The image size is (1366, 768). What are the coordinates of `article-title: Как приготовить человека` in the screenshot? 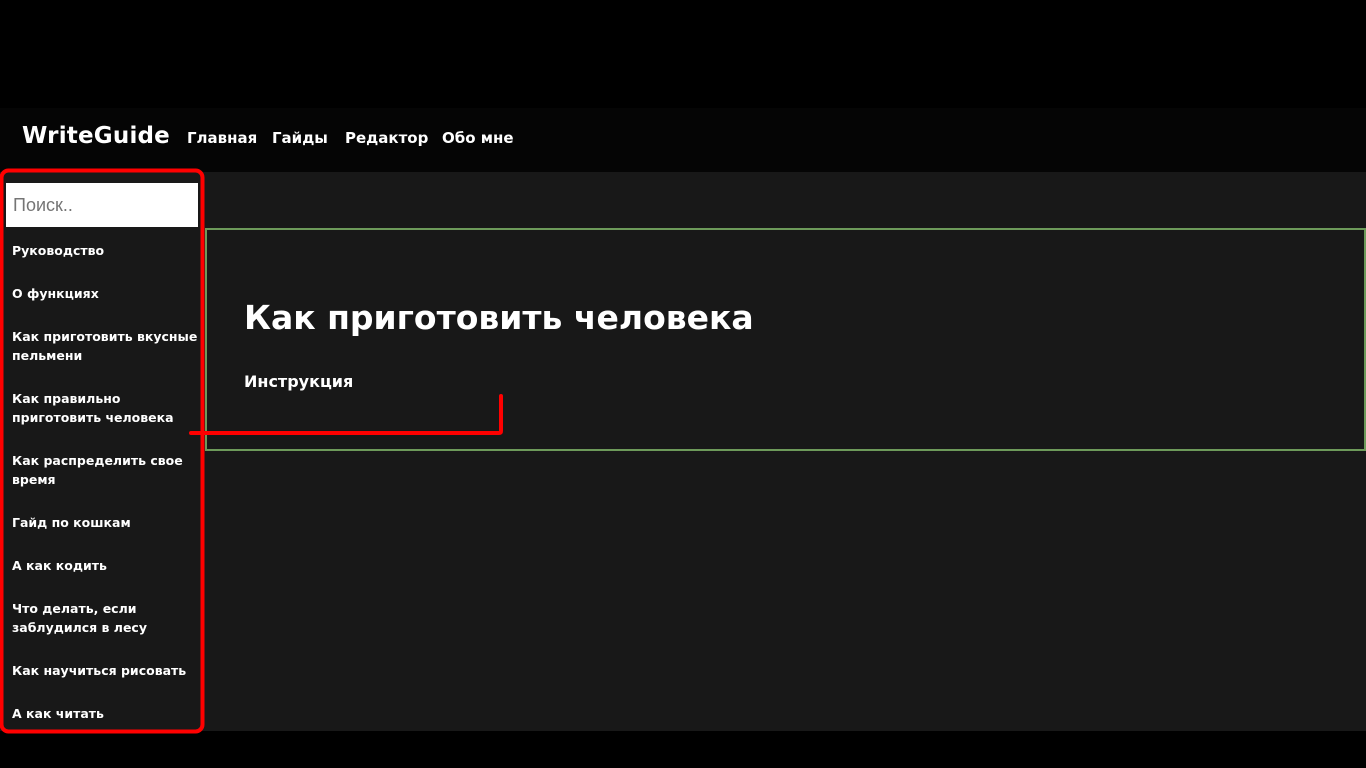 It's located at (499, 317).